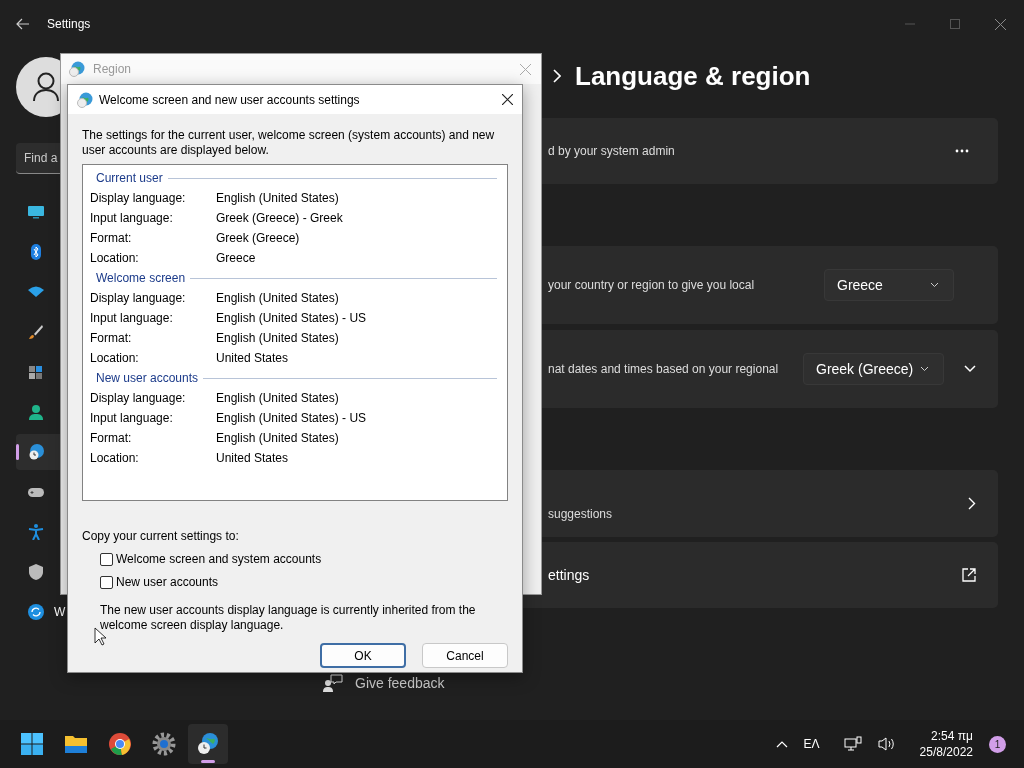 The image size is (1024, 768). I want to click on group-title: New user accounts, so click(147, 378).